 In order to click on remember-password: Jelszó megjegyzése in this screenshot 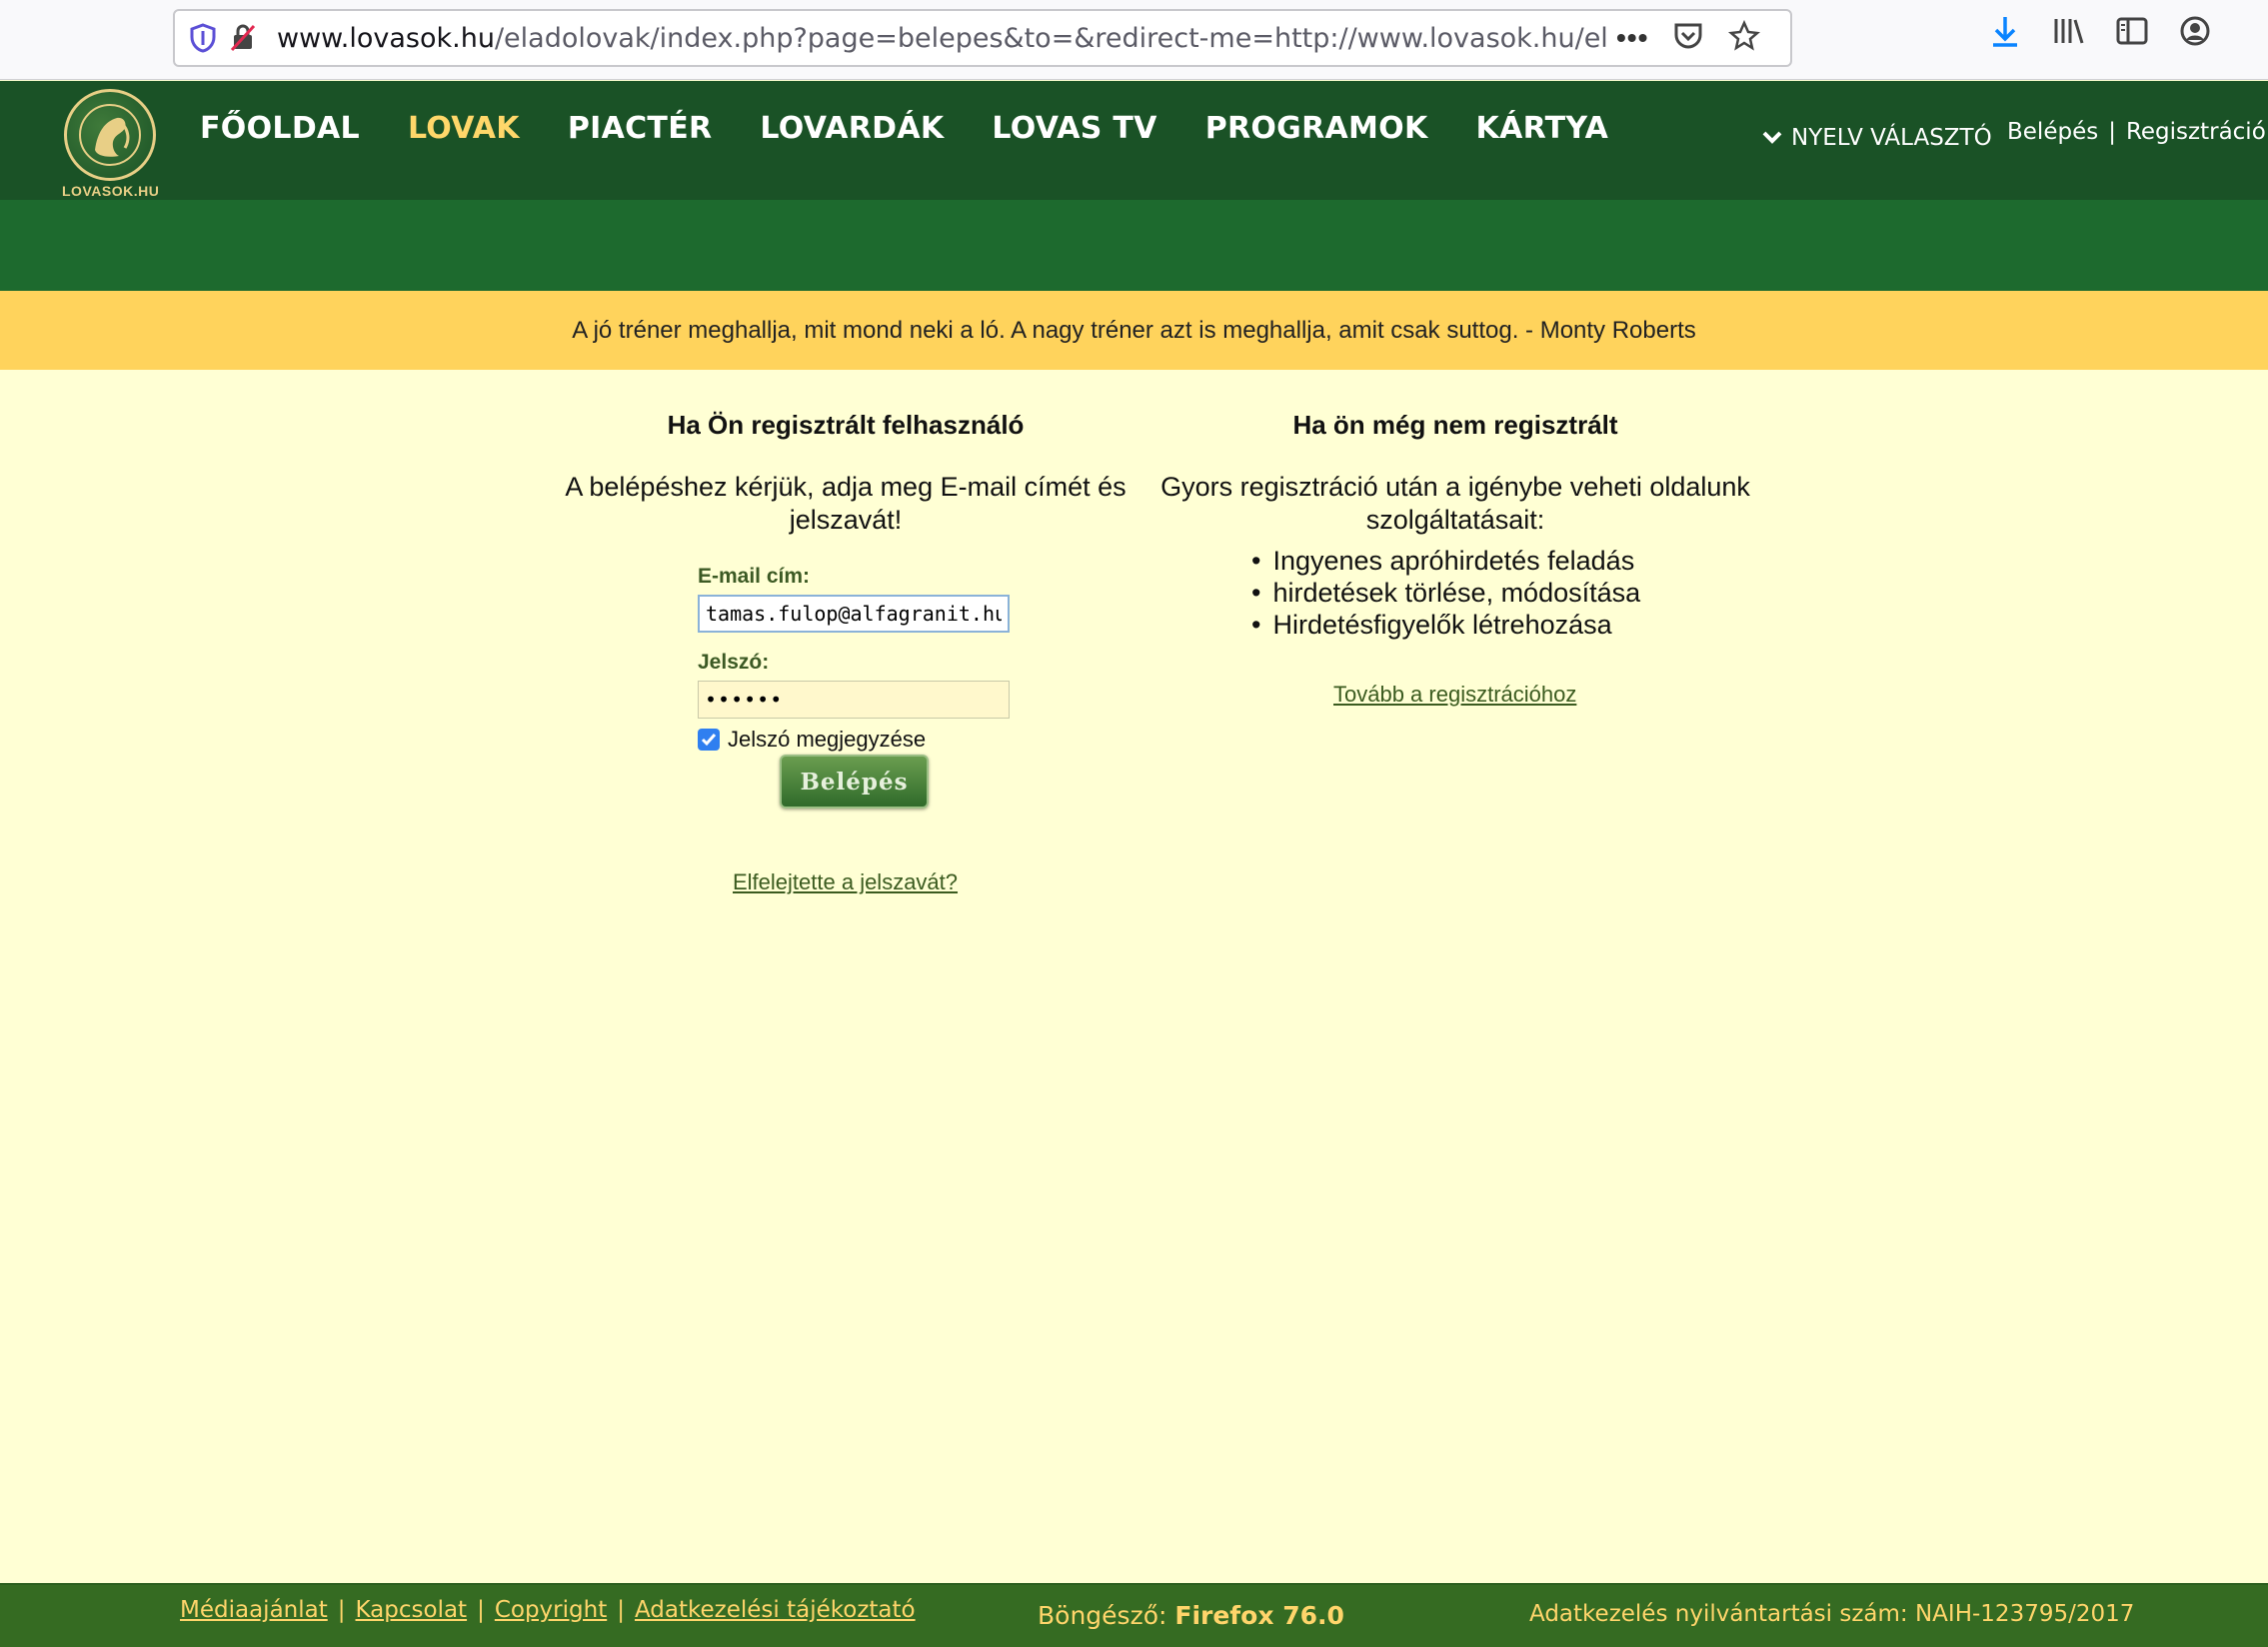, I will do `click(858, 740)`.